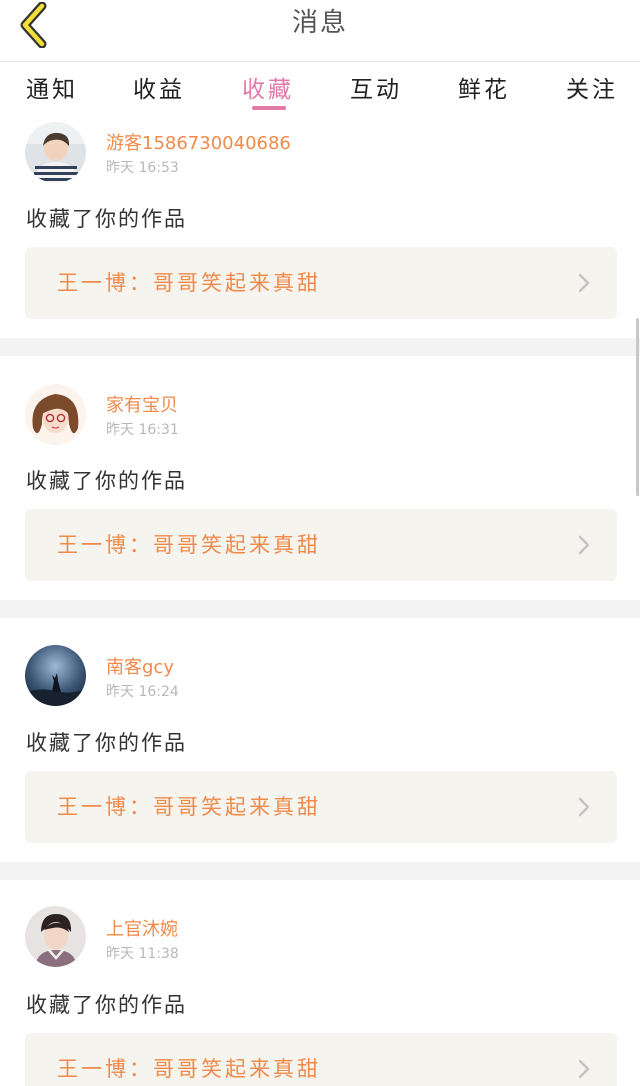 Image resolution: width=640 pixels, height=1086 pixels. Describe the element at coordinates (142, 692) in the screenshot. I see `timestamp: 昨天 16:24` at that location.